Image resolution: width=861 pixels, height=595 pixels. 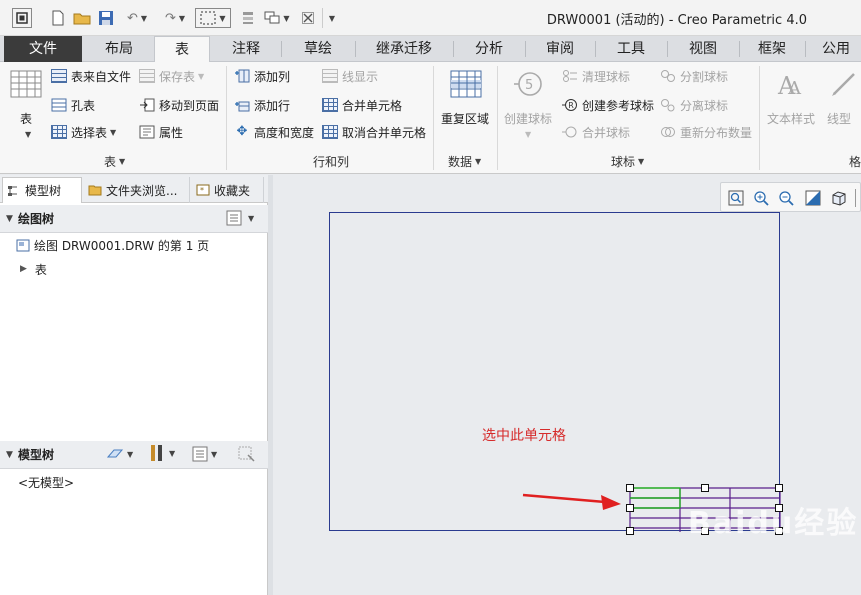 I want to click on move-to-page-icon, so click(x=147, y=105).